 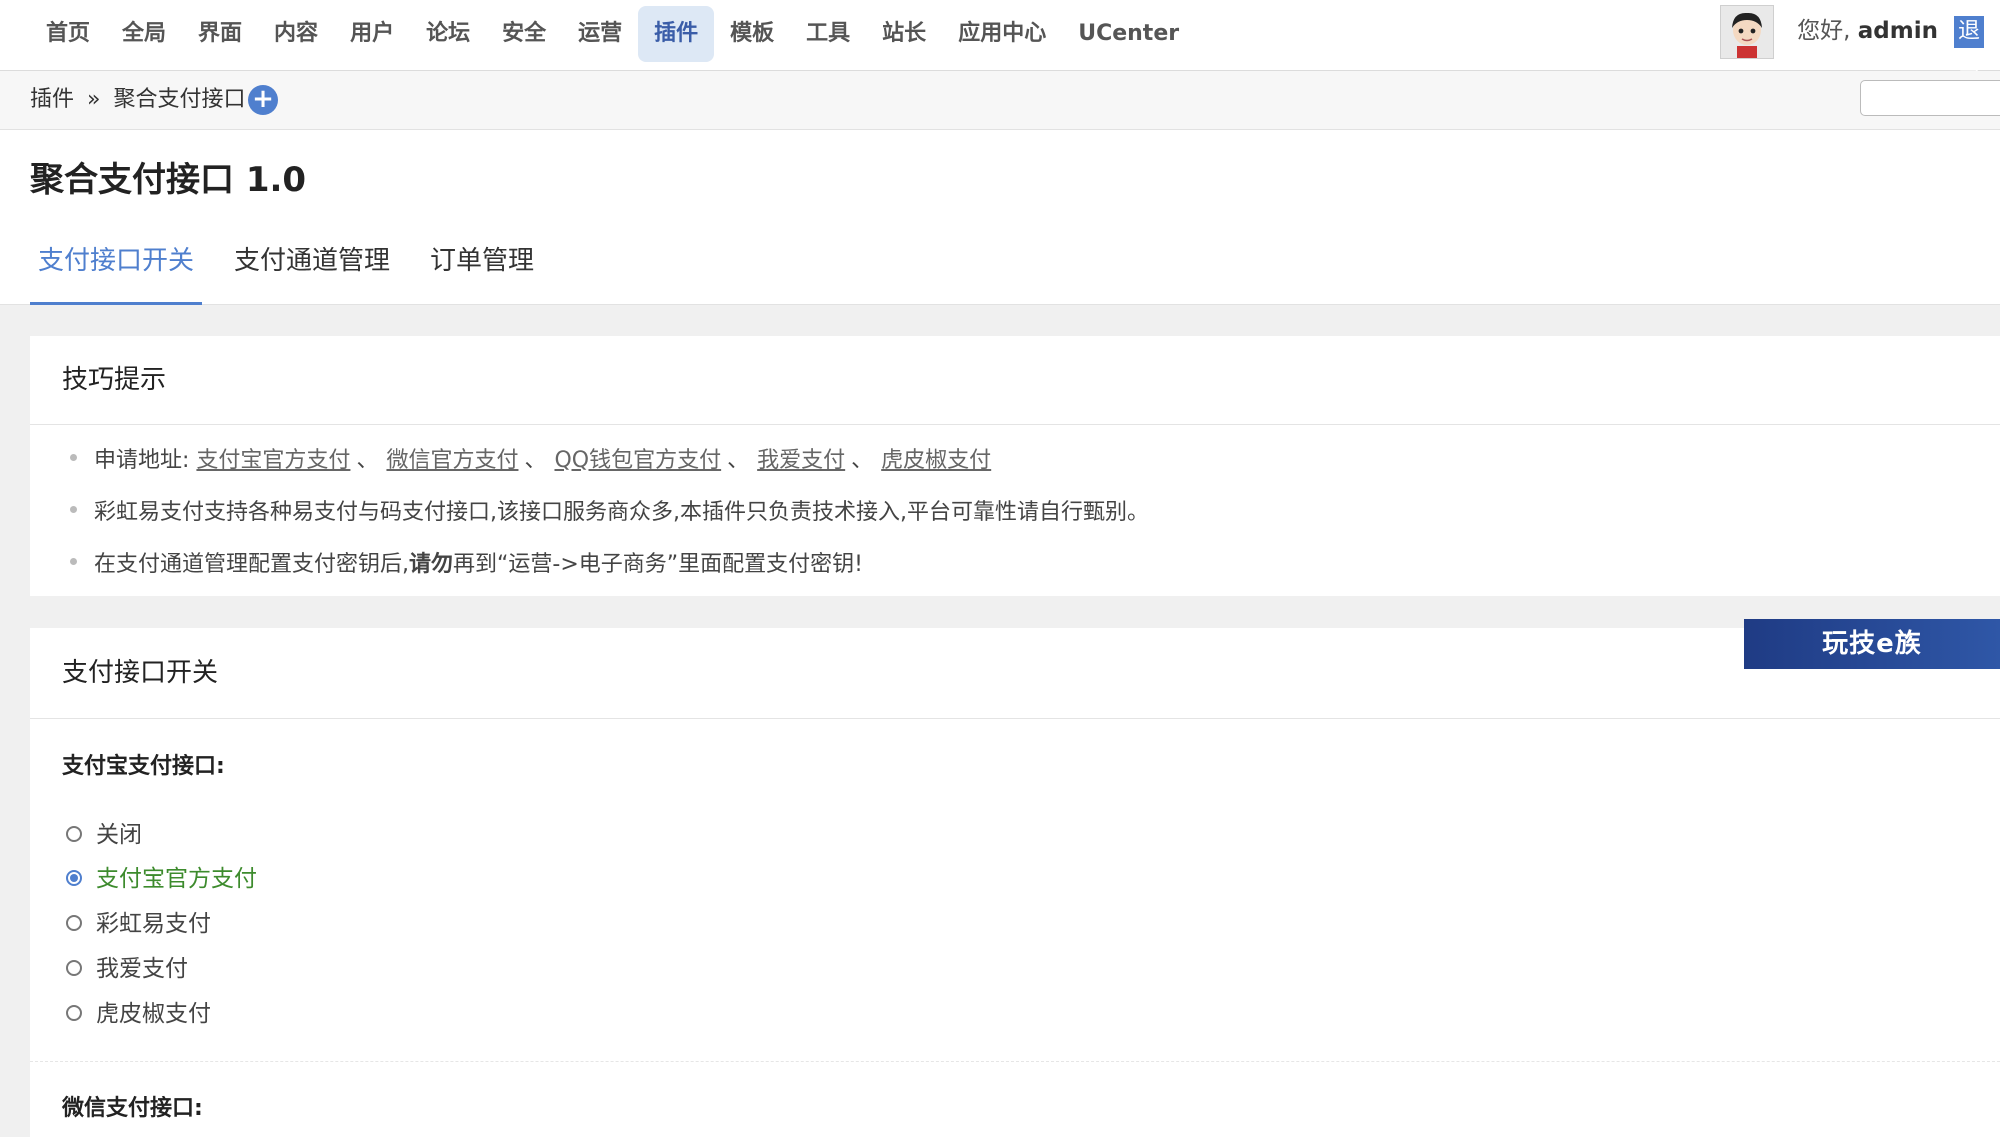 I want to click on nav-item-operations: 运营, so click(x=600, y=34).